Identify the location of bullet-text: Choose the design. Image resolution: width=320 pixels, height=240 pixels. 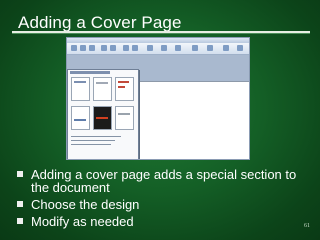
(85, 204).